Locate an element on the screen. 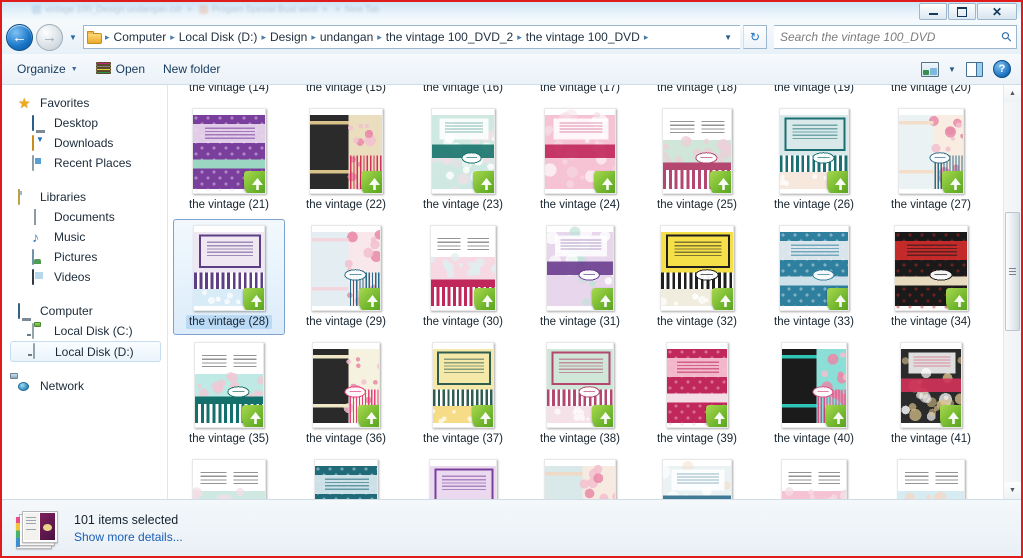  search-box: Search the vintage 100_DVD ⚲ is located at coordinates (895, 37).